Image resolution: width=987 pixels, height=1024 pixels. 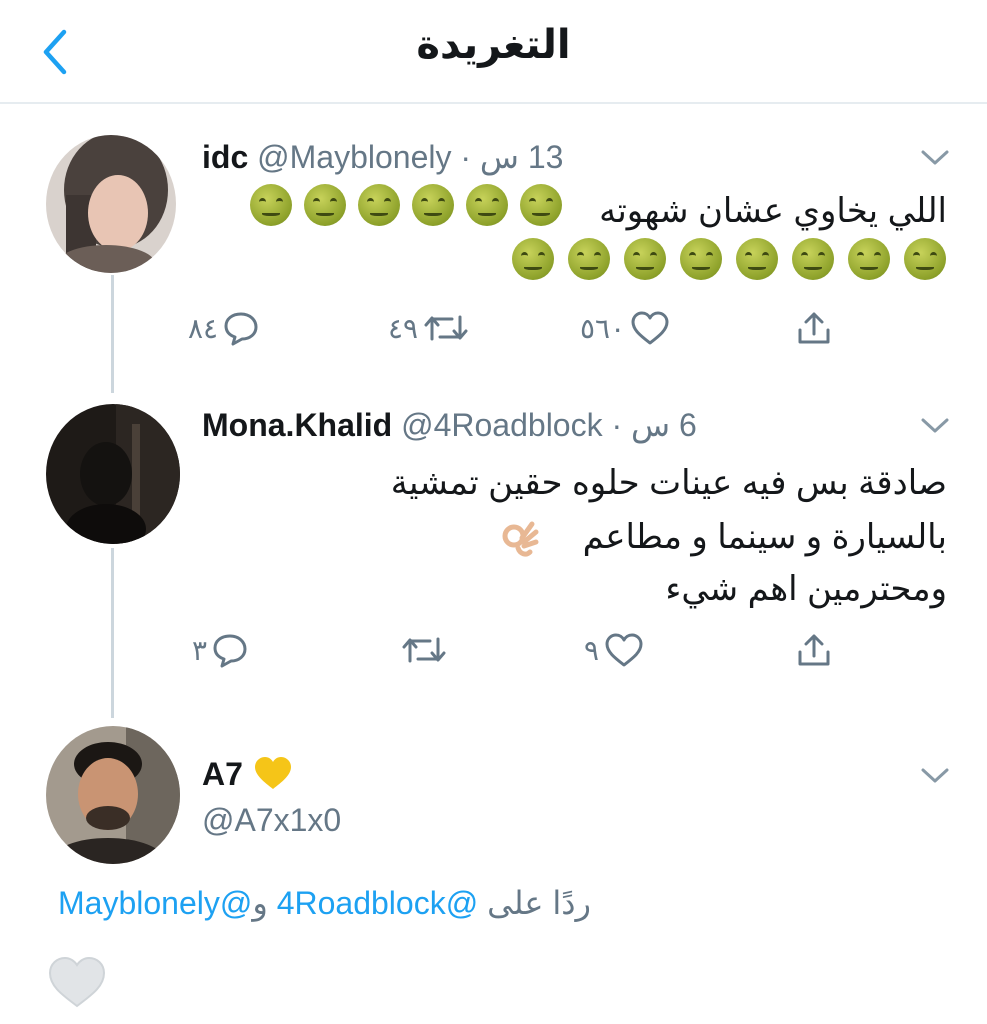 I want to click on display-name: Mona.Khalid, so click(x=297, y=425).